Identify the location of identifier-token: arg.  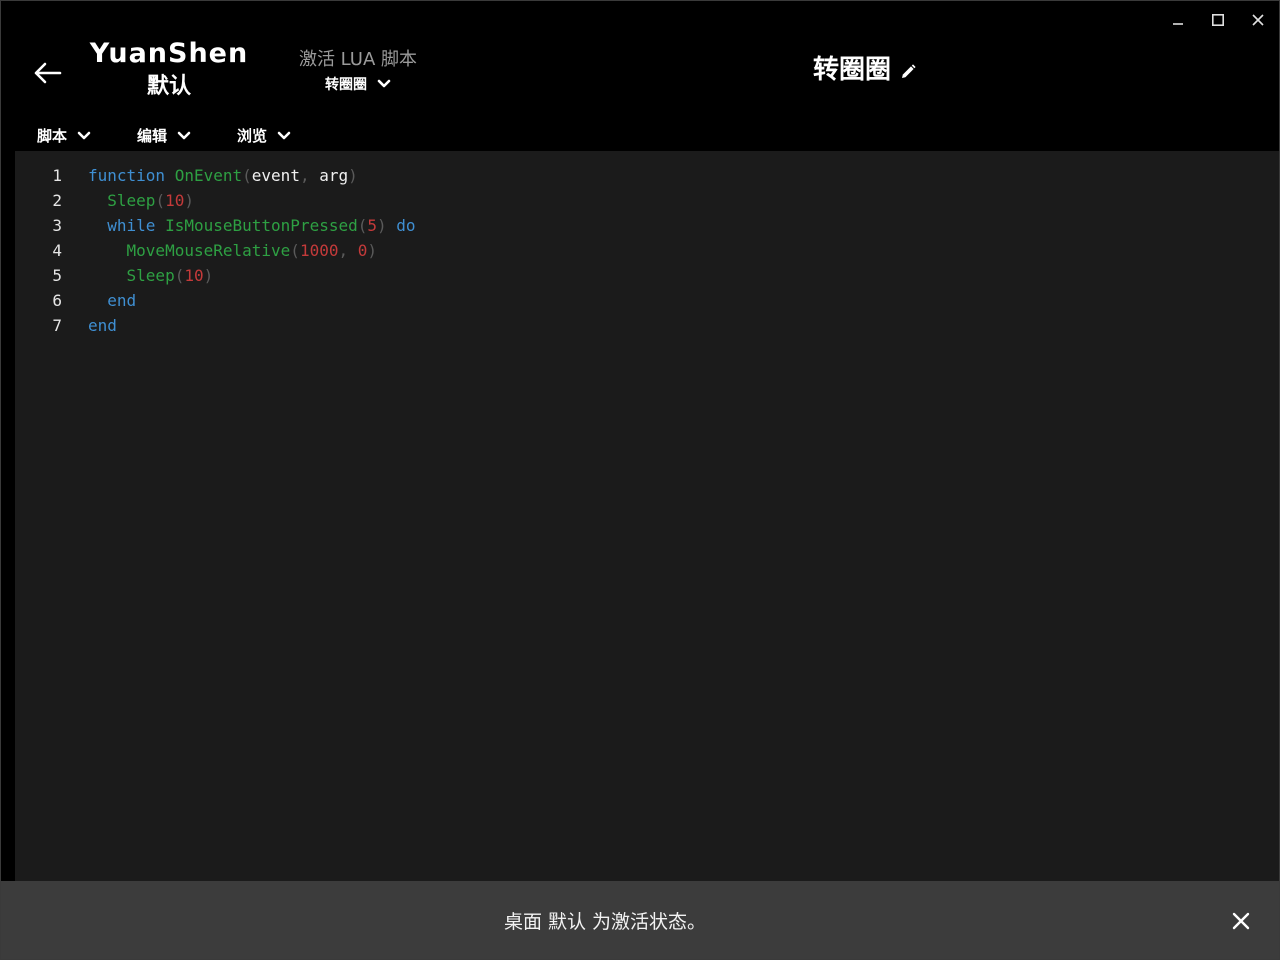
(334, 175).